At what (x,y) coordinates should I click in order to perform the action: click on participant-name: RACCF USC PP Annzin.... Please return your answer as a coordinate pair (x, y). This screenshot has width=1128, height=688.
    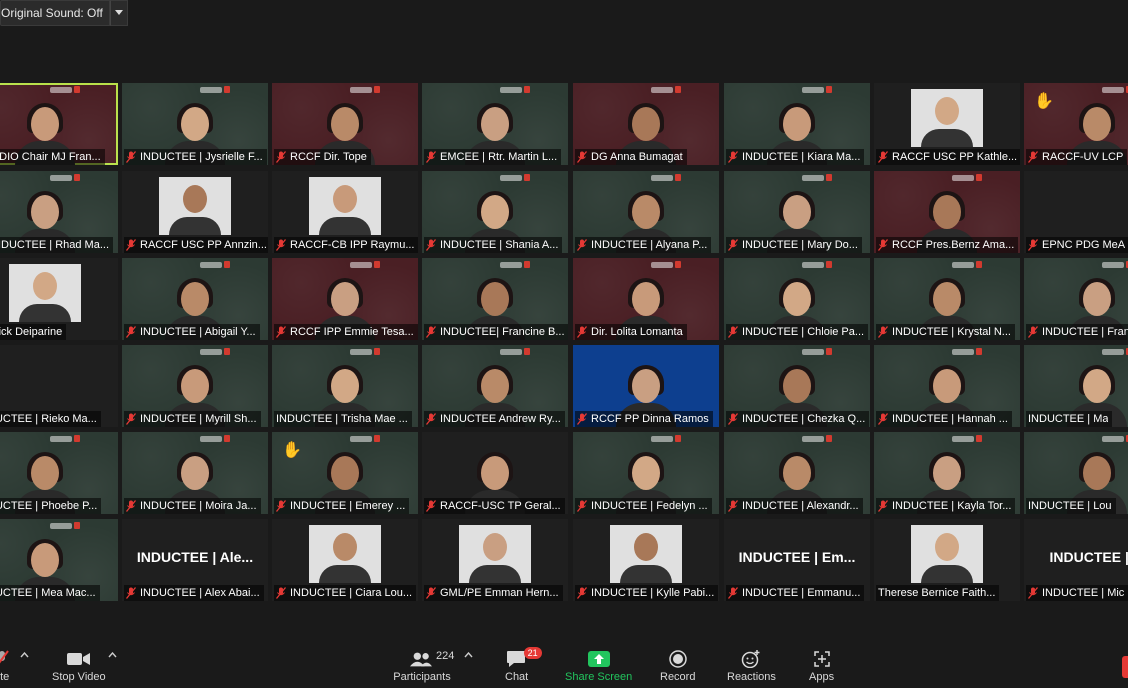
    Looking at the image, I should click on (203, 245).